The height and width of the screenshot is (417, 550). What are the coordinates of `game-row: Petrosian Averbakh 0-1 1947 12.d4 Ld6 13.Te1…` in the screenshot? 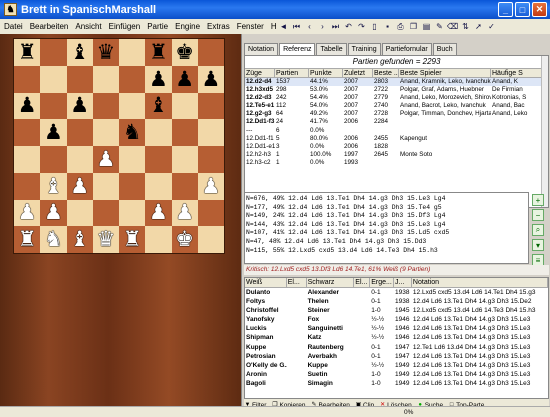 It's located at (396, 356).